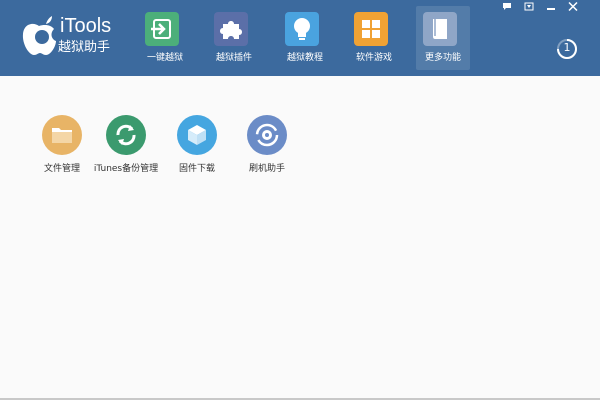  What do you see at coordinates (126, 135) in the screenshot?
I see `sync-icon` at bounding box center [126, 135].